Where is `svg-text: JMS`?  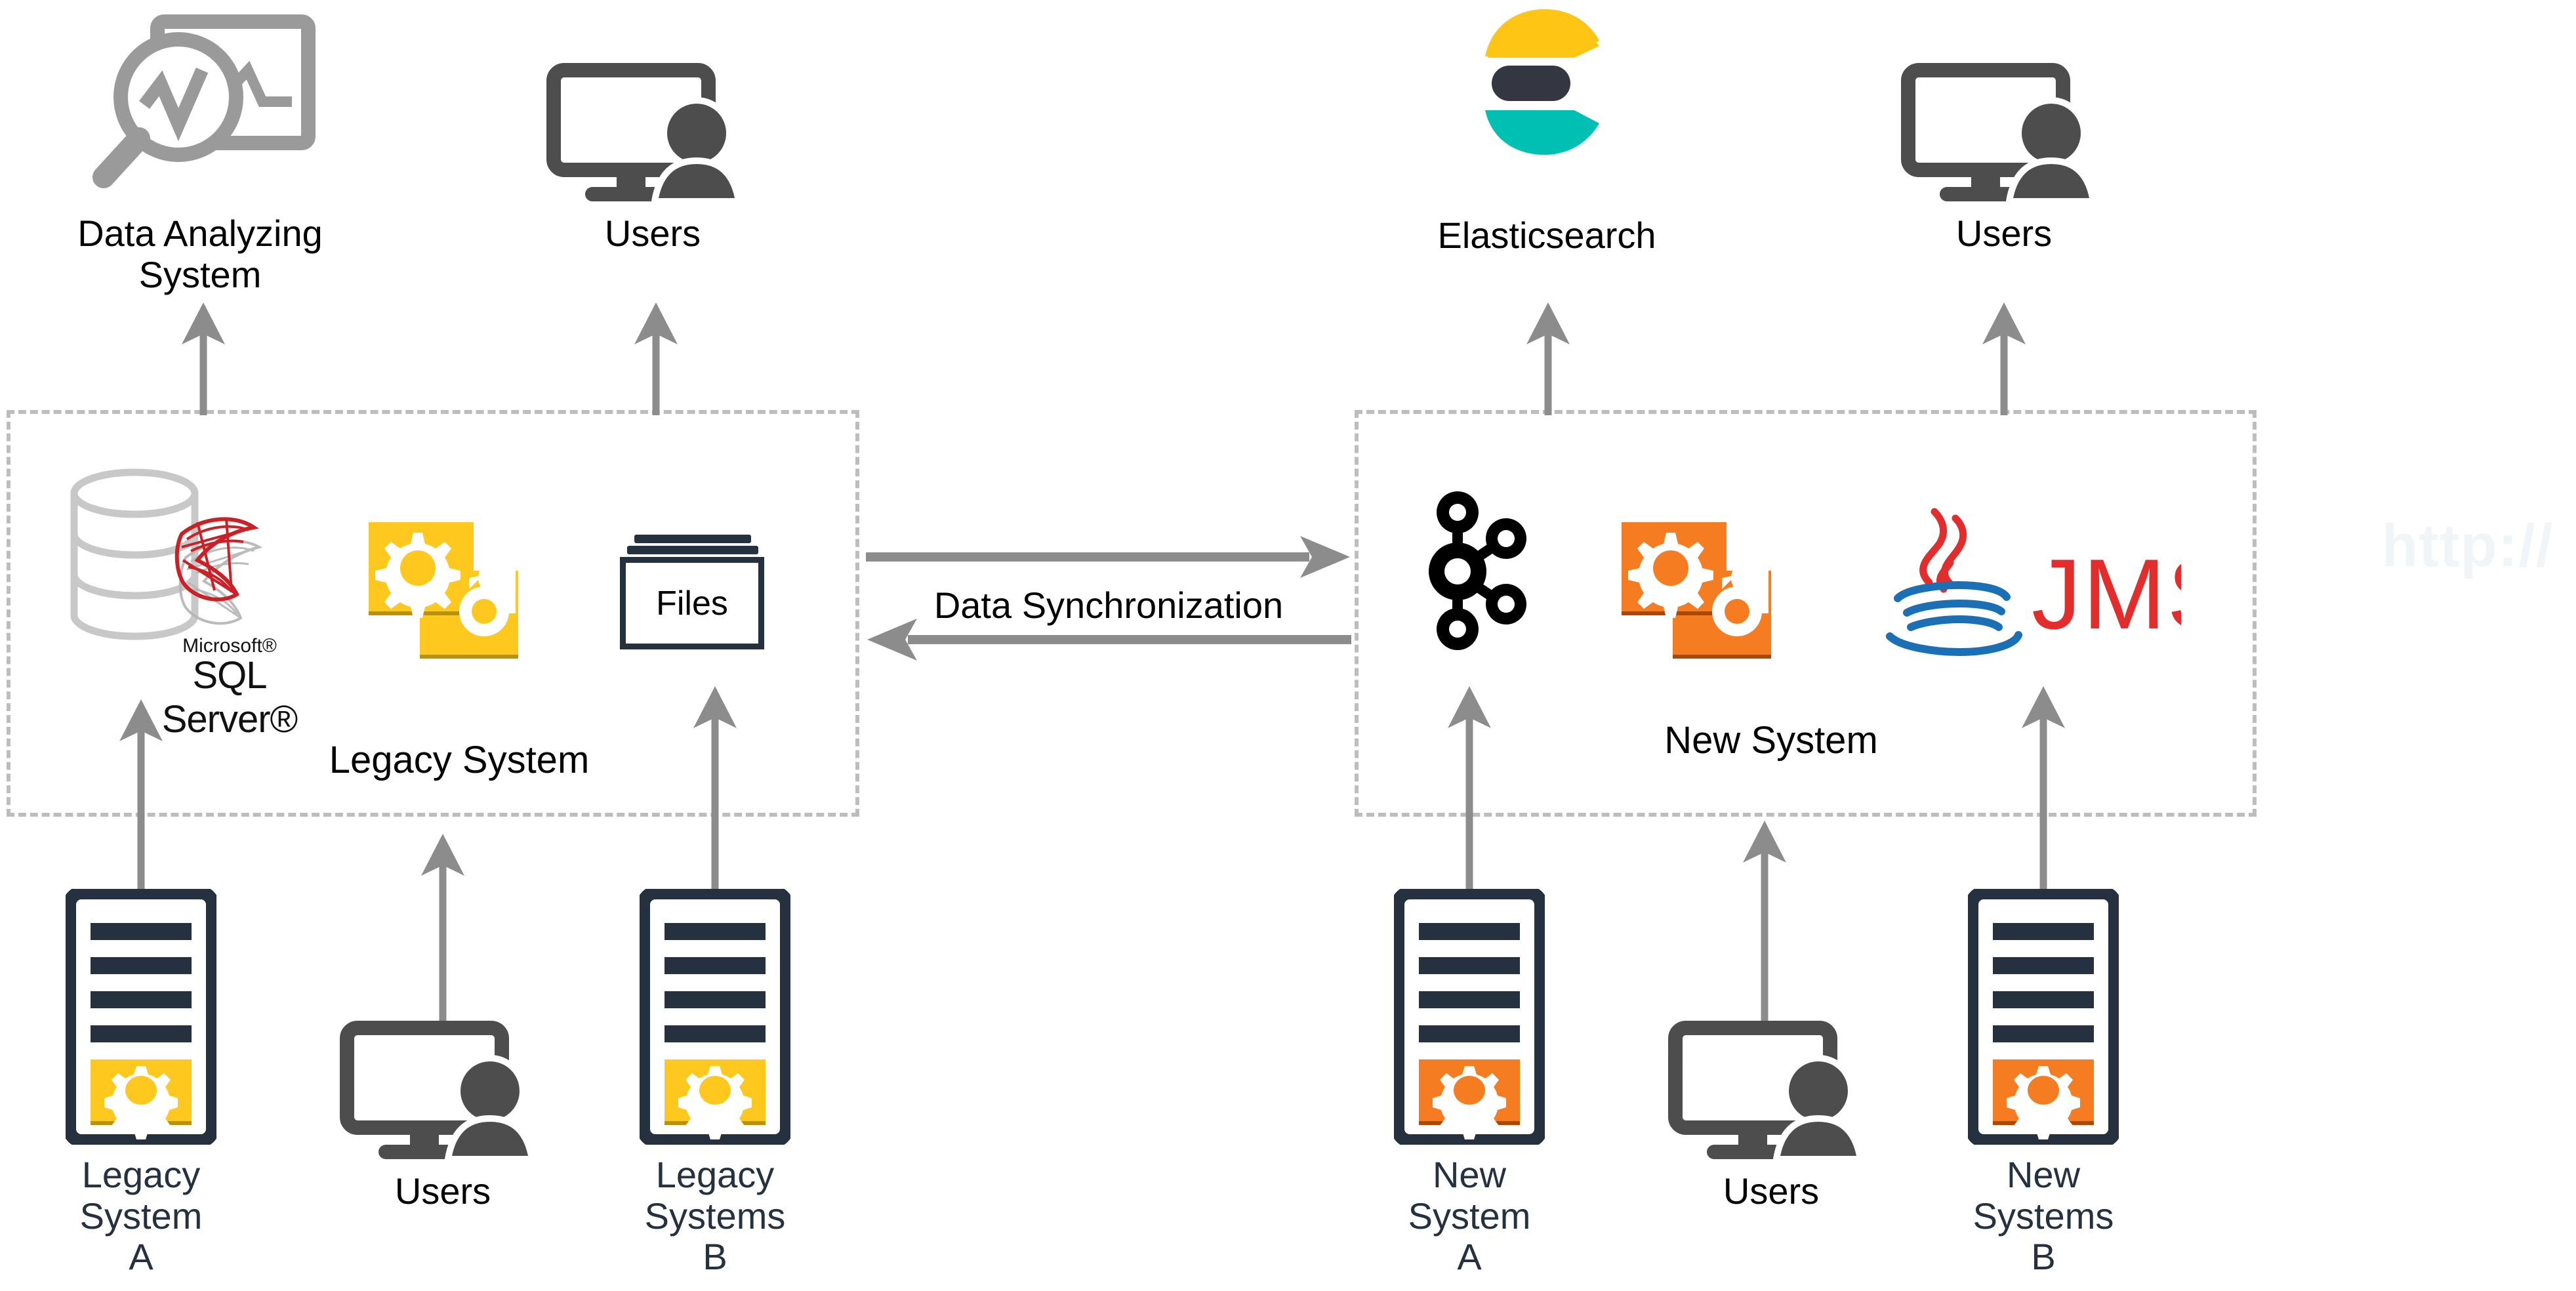
svg-text: JMS is located at coordinates (2106, 594).